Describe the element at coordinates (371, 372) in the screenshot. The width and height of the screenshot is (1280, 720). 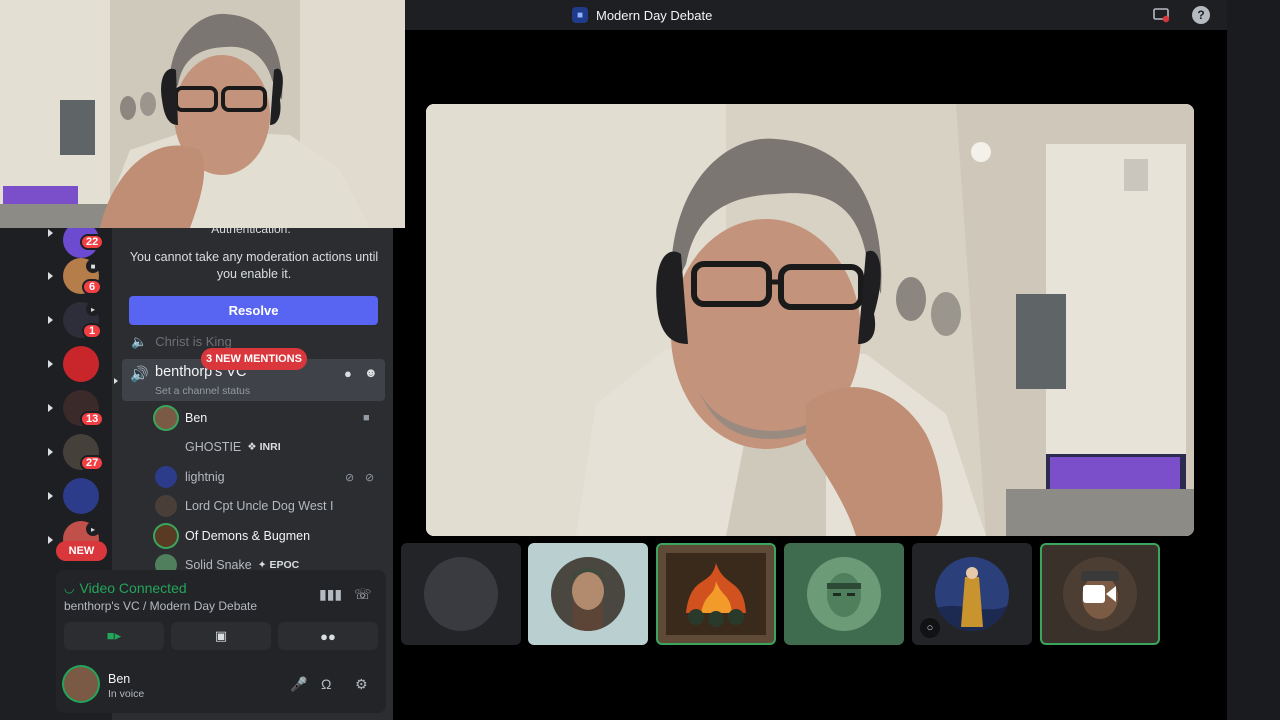
I see `add-member-icon: ☻` at that location.